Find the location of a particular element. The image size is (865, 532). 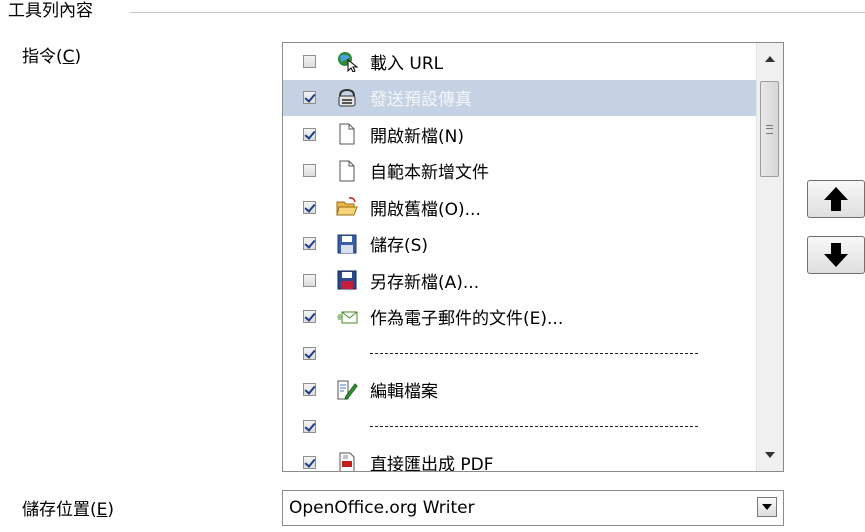

save-icon is located at coordinates (347, 244).